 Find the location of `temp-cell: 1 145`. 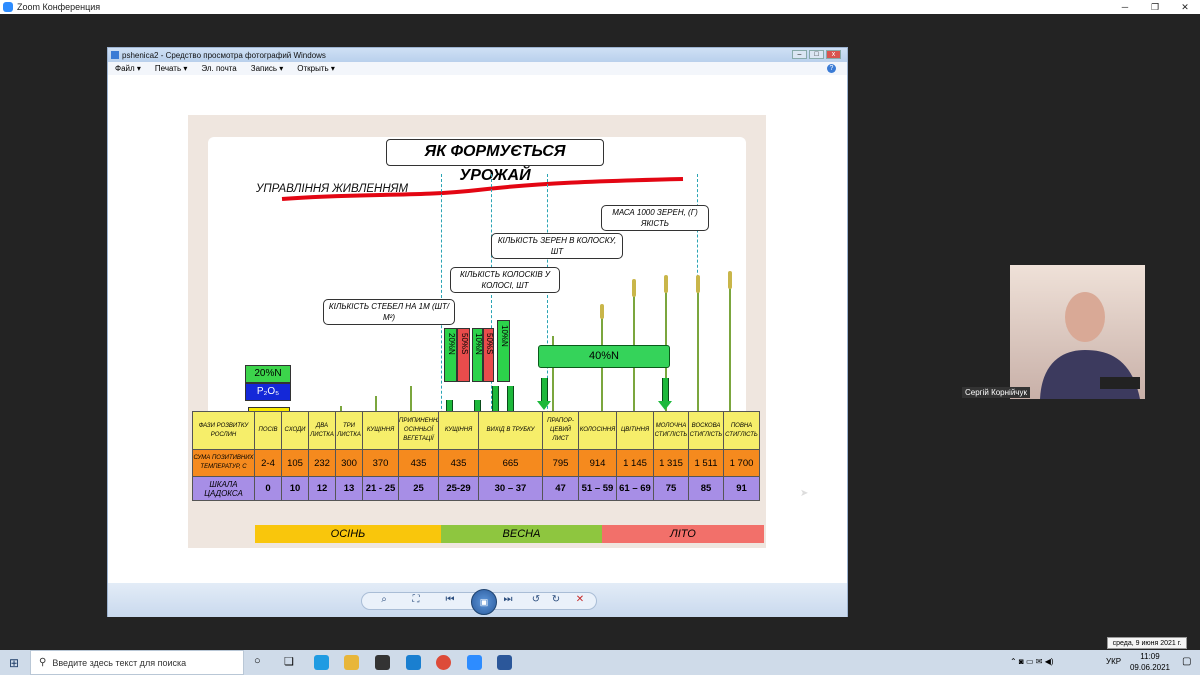

temp-cell: 1 145 is located at coordinates (635, 463).